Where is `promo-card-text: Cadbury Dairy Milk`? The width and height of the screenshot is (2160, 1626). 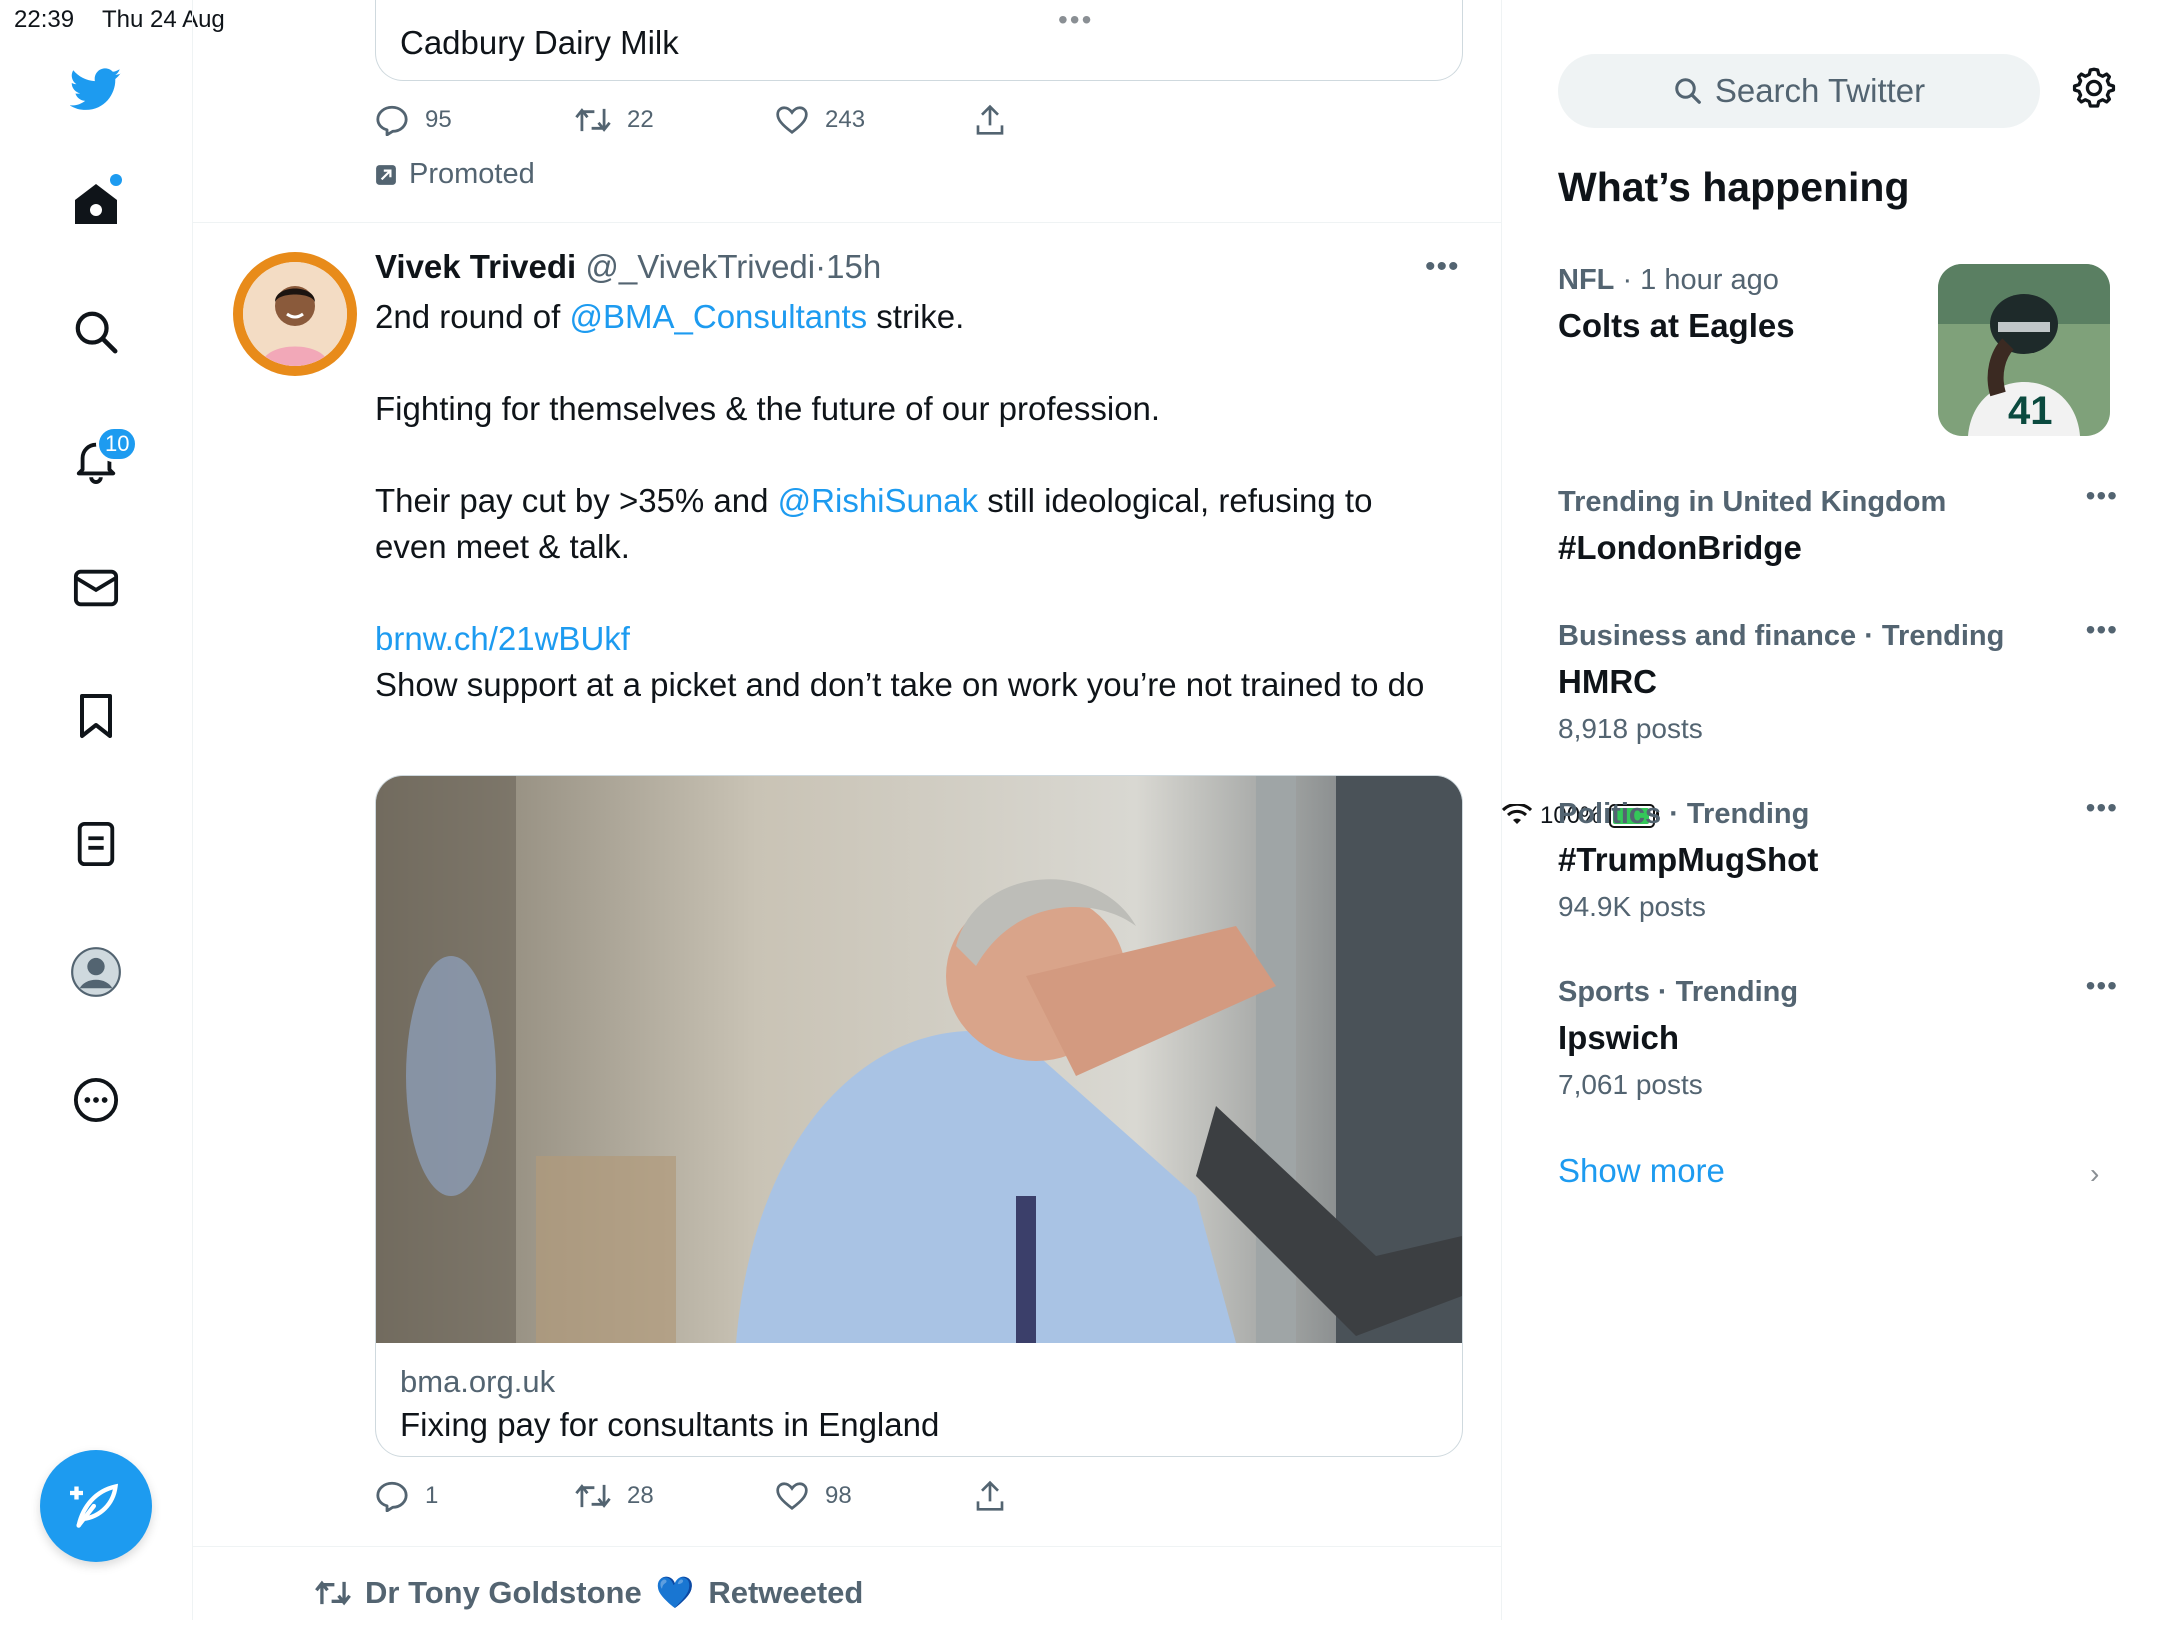
promo-card-text: Cadbury Dairy Milk is located at coordinates (539, 42).